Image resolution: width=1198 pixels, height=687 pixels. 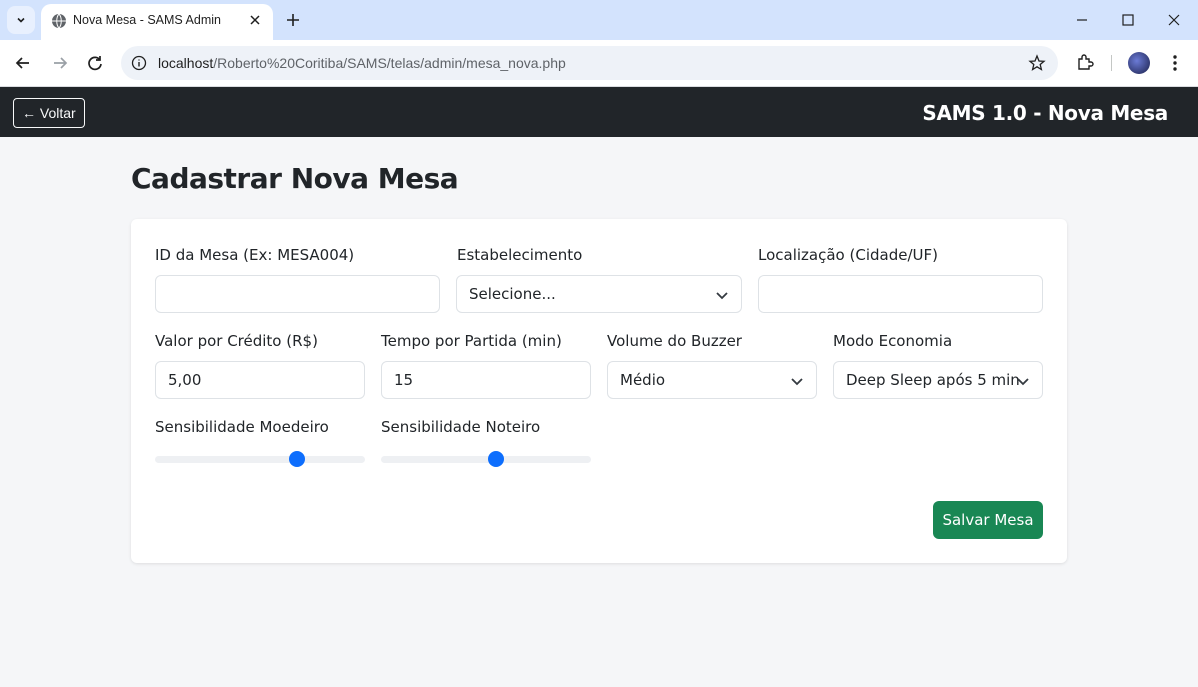 I want to click on save-button: Salvar Mesa, so click(x=988, y=520).